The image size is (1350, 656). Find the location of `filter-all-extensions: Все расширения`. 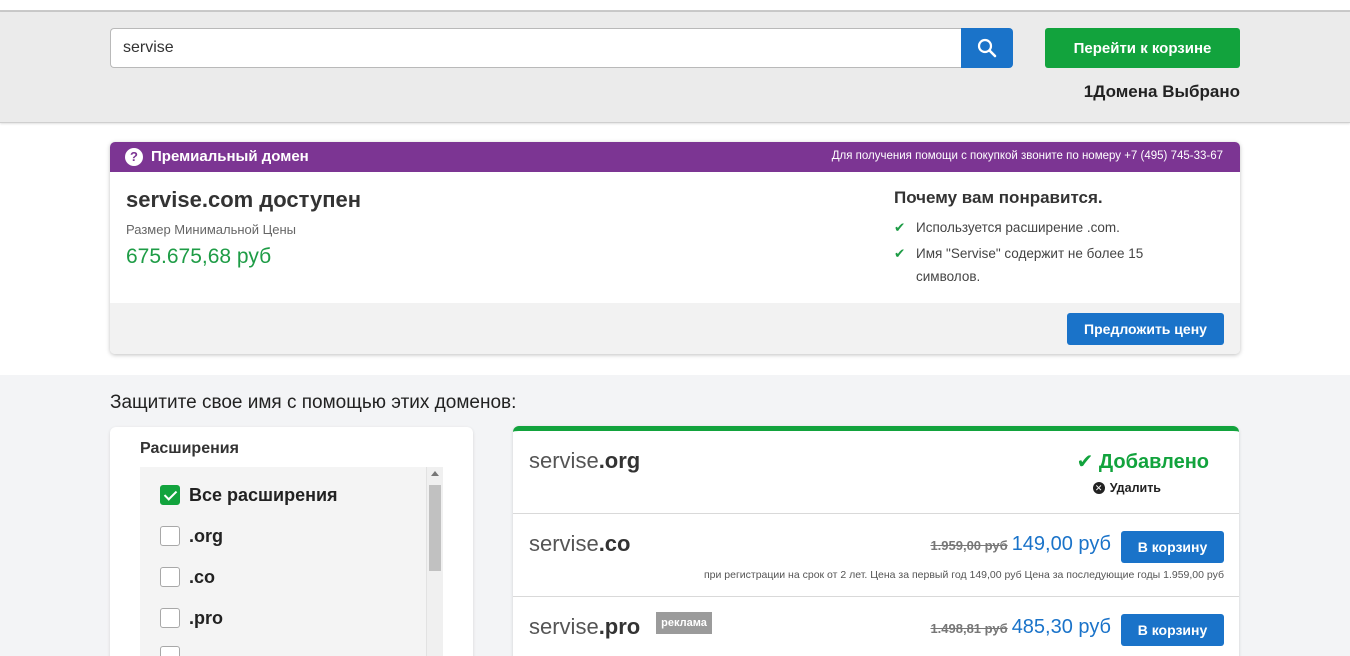

filter-all-extensions: Все расширения is located at coordinates (249, 495).